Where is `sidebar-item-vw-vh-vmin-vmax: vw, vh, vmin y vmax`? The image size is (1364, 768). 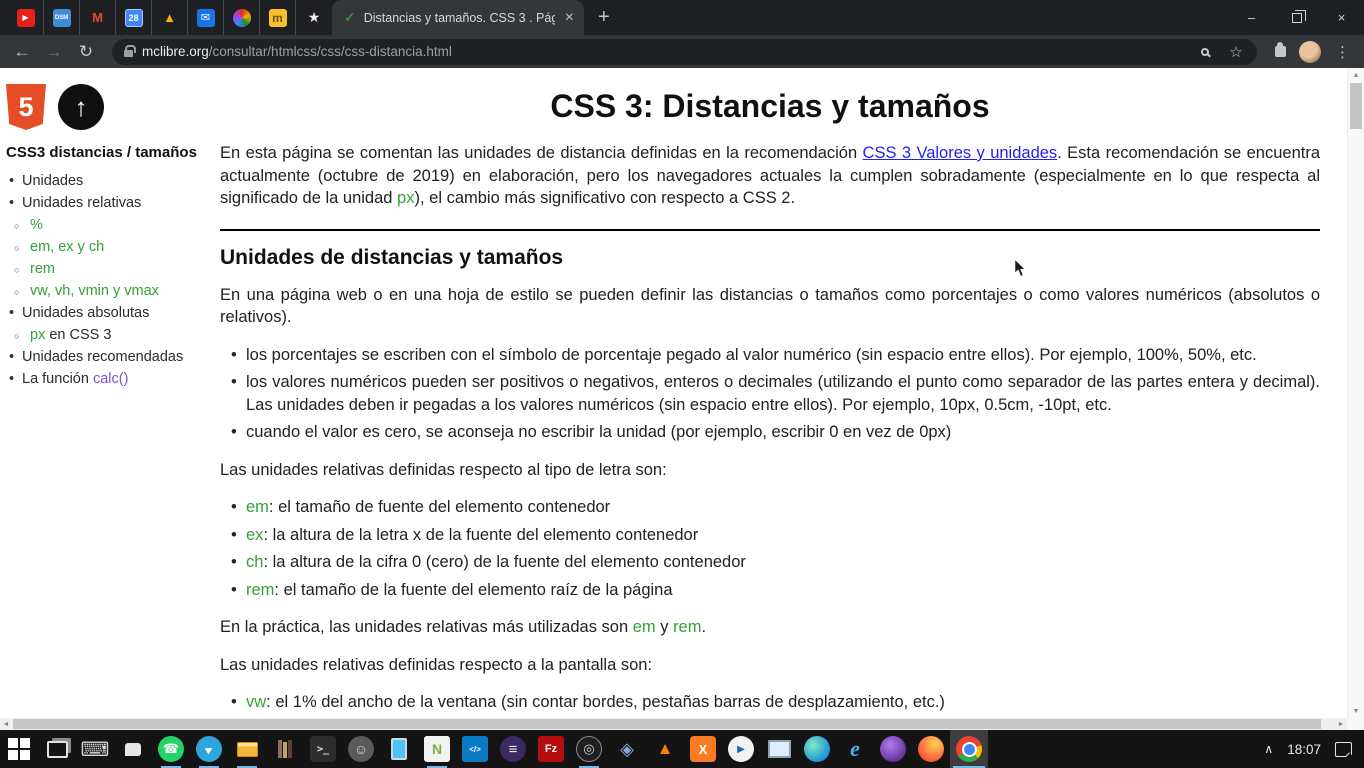 sidebar-item-vw-vh-vmin-vmax: vw, vh, vmin y vmax is located at coordinates (109, 291).